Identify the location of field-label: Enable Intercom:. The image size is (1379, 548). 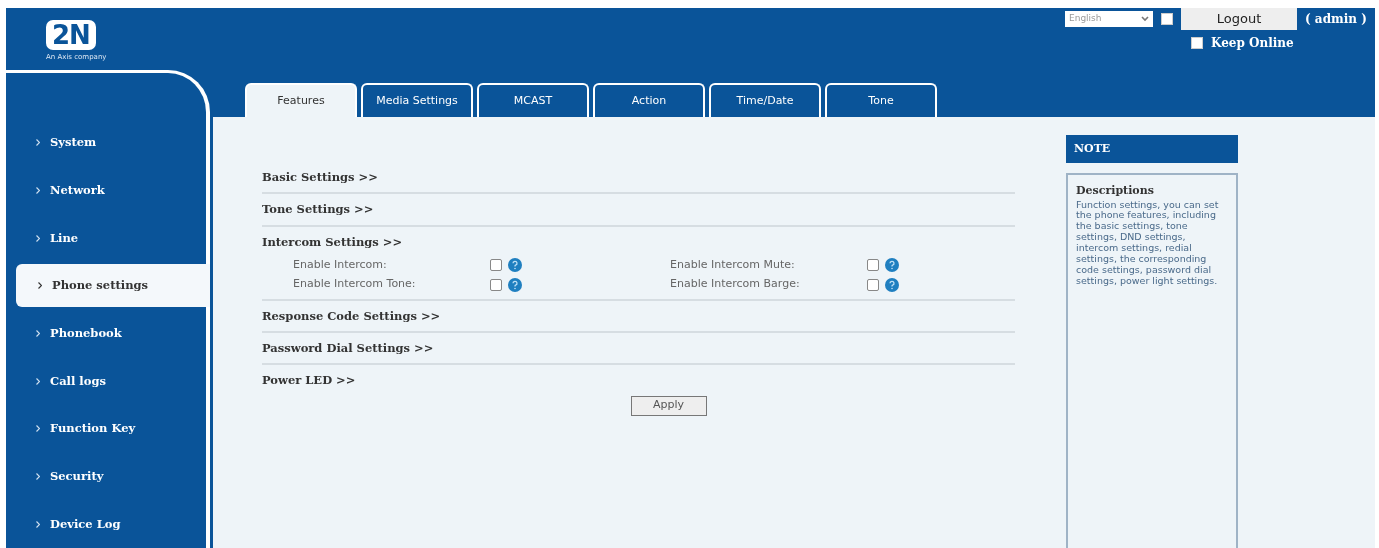
(340, 264).